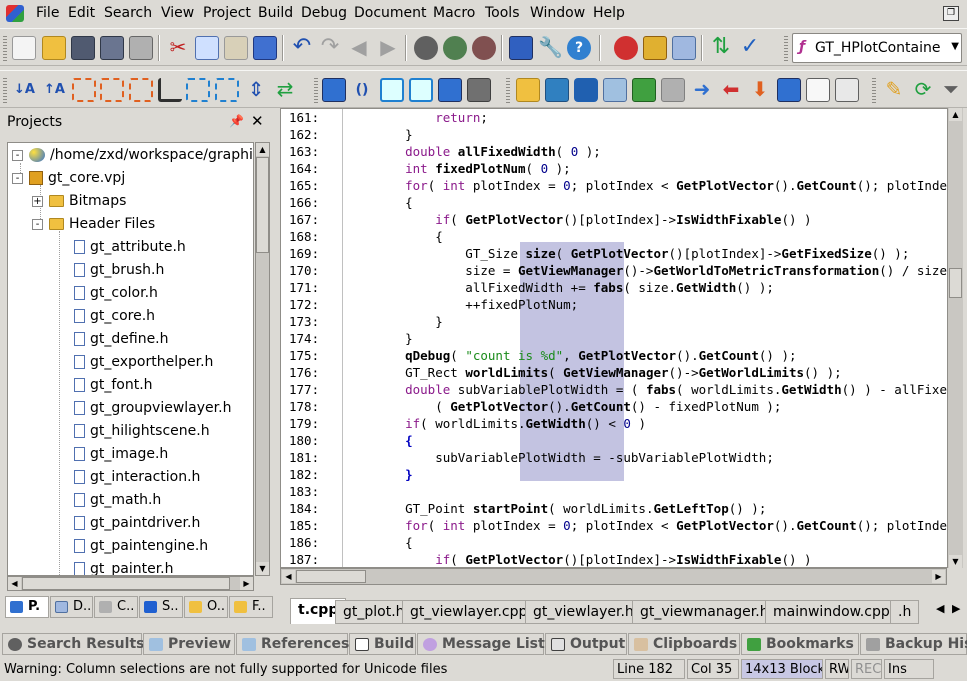 The image size is (967, 681). Describe the element at coordinates (586, 644) in the screenshot. I see `tab-output: Output` at that location.